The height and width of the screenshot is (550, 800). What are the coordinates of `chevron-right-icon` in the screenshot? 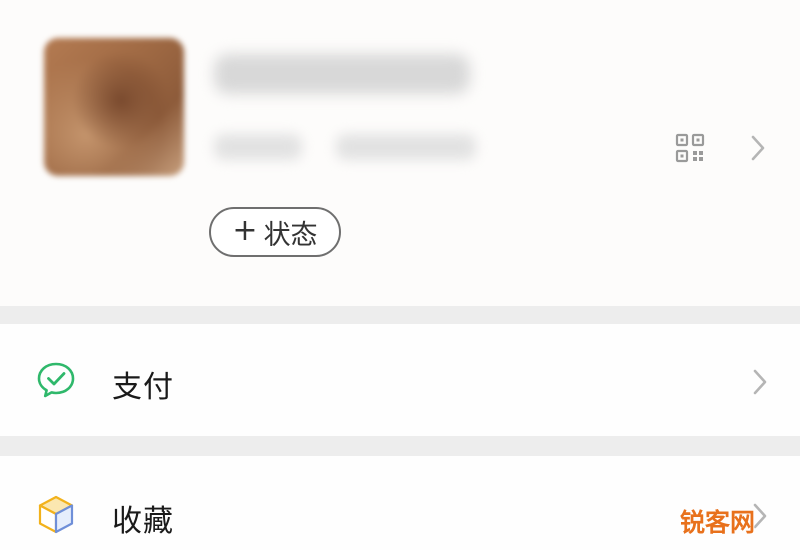 It's located at (760, 382).